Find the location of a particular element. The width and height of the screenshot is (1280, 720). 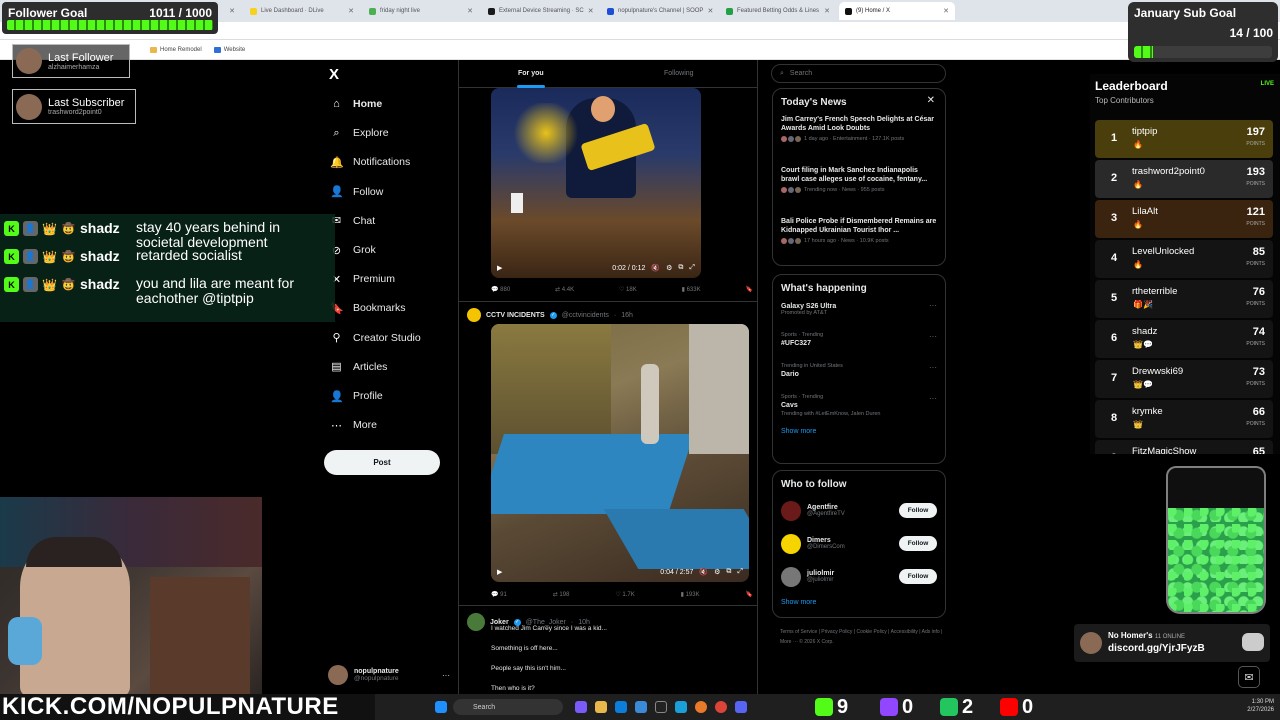

like-button: ♡ 18K is located at coordinates (628, 289).